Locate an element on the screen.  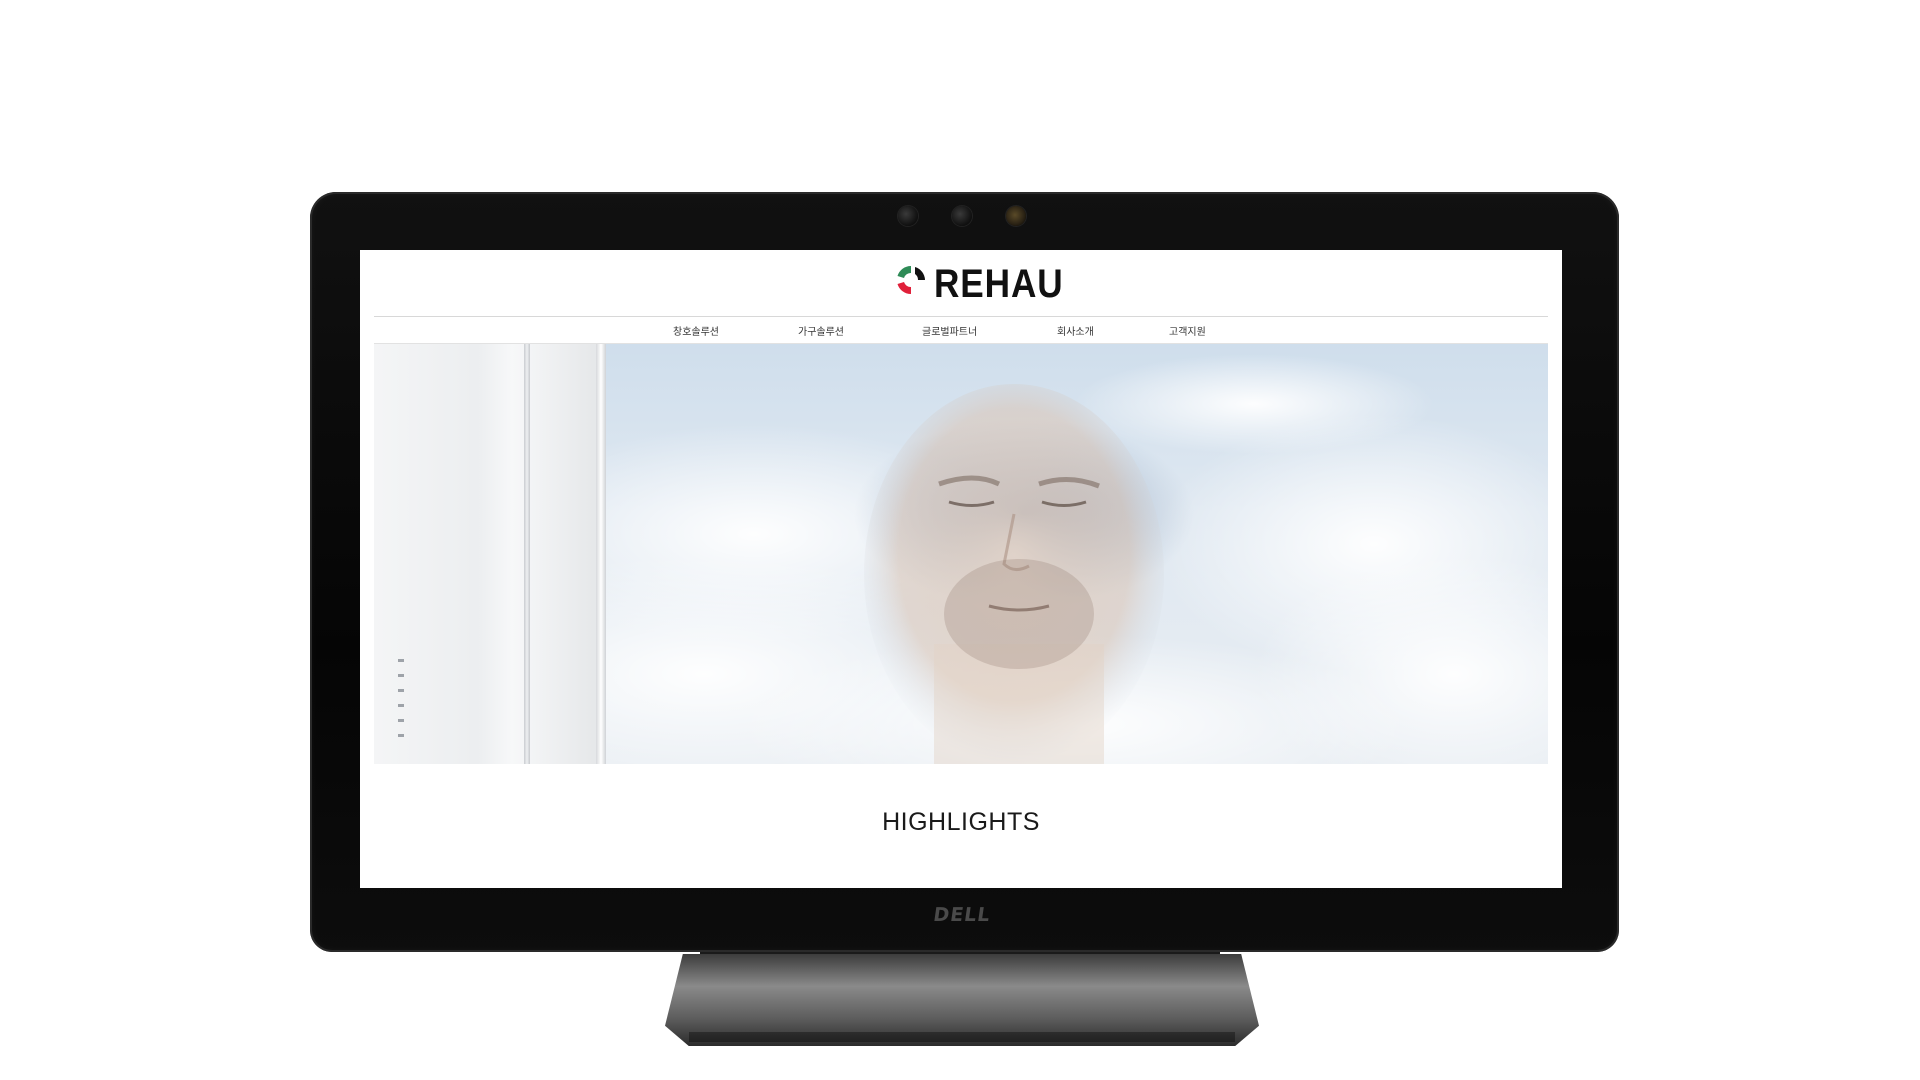
rehau-logo: REHAU is located at coordinates (987, 280).